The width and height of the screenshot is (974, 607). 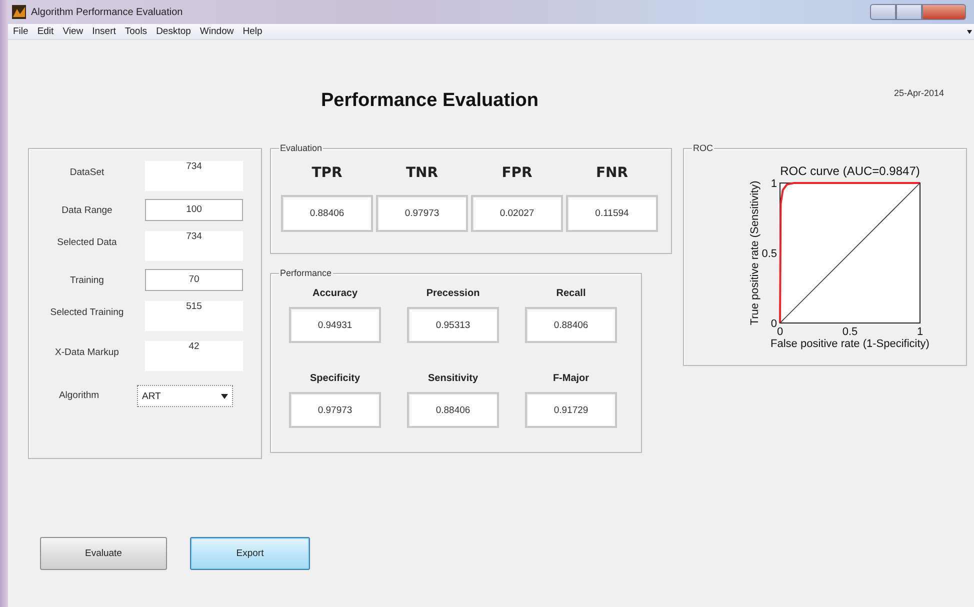 I want to click on field-label: X-Data Markup, so click(x=87, y=352).